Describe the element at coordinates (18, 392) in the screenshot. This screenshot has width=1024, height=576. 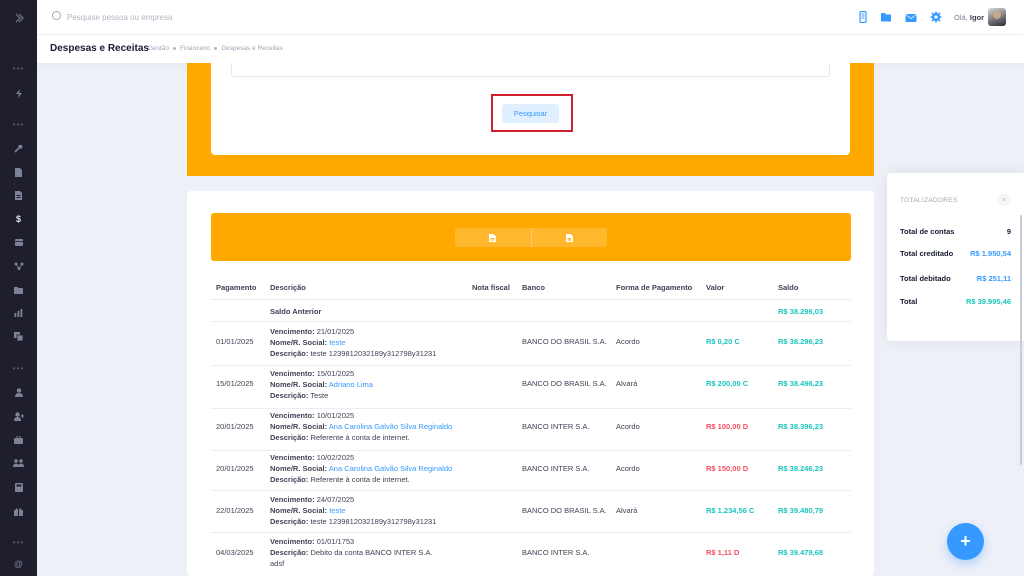
I see `sidebar-user-icon` at that location.